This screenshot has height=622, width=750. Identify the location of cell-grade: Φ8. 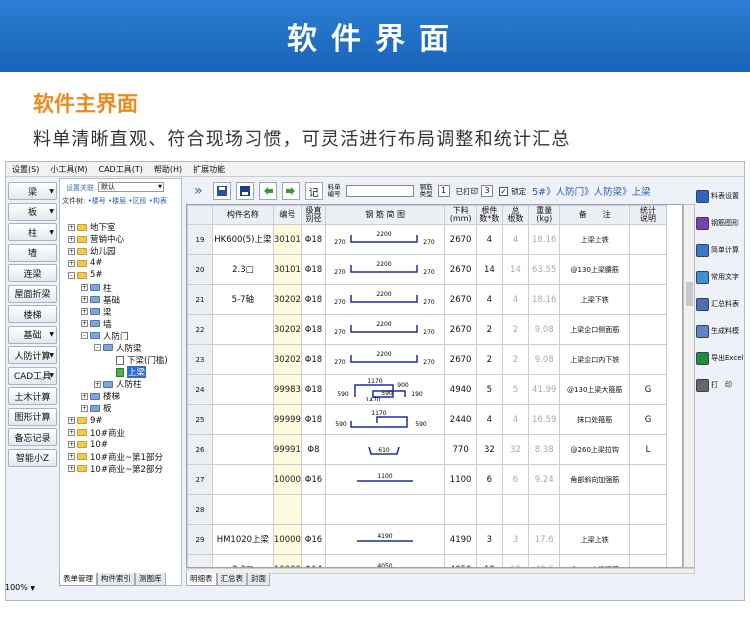
(313, 449).